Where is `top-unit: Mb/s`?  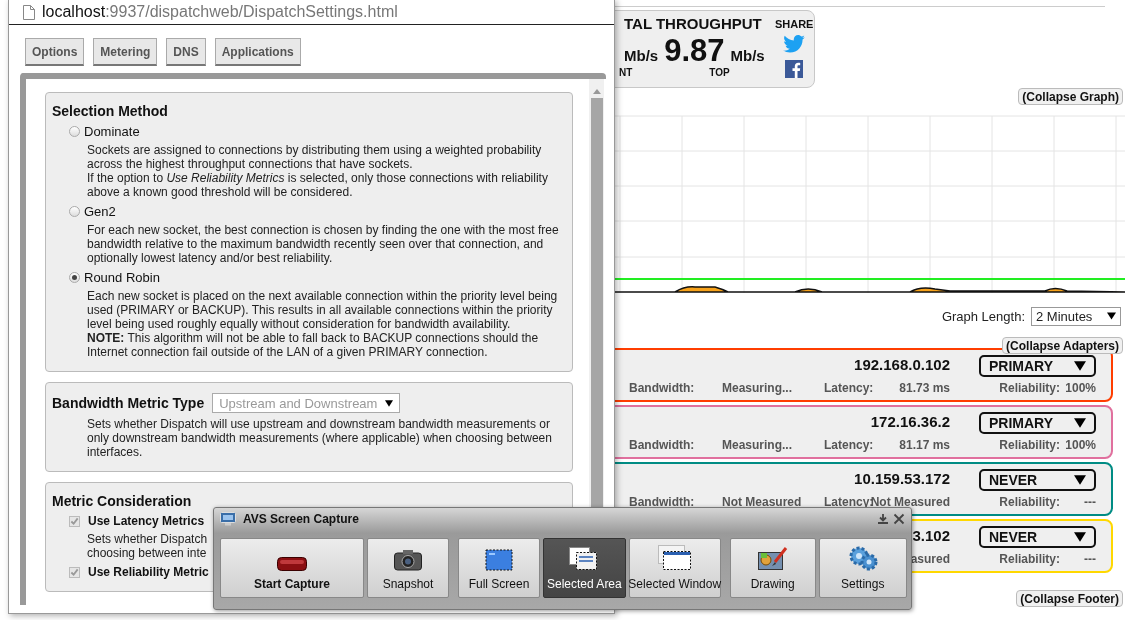 top-unit: Mb/s is located at coordinates (747, 55).